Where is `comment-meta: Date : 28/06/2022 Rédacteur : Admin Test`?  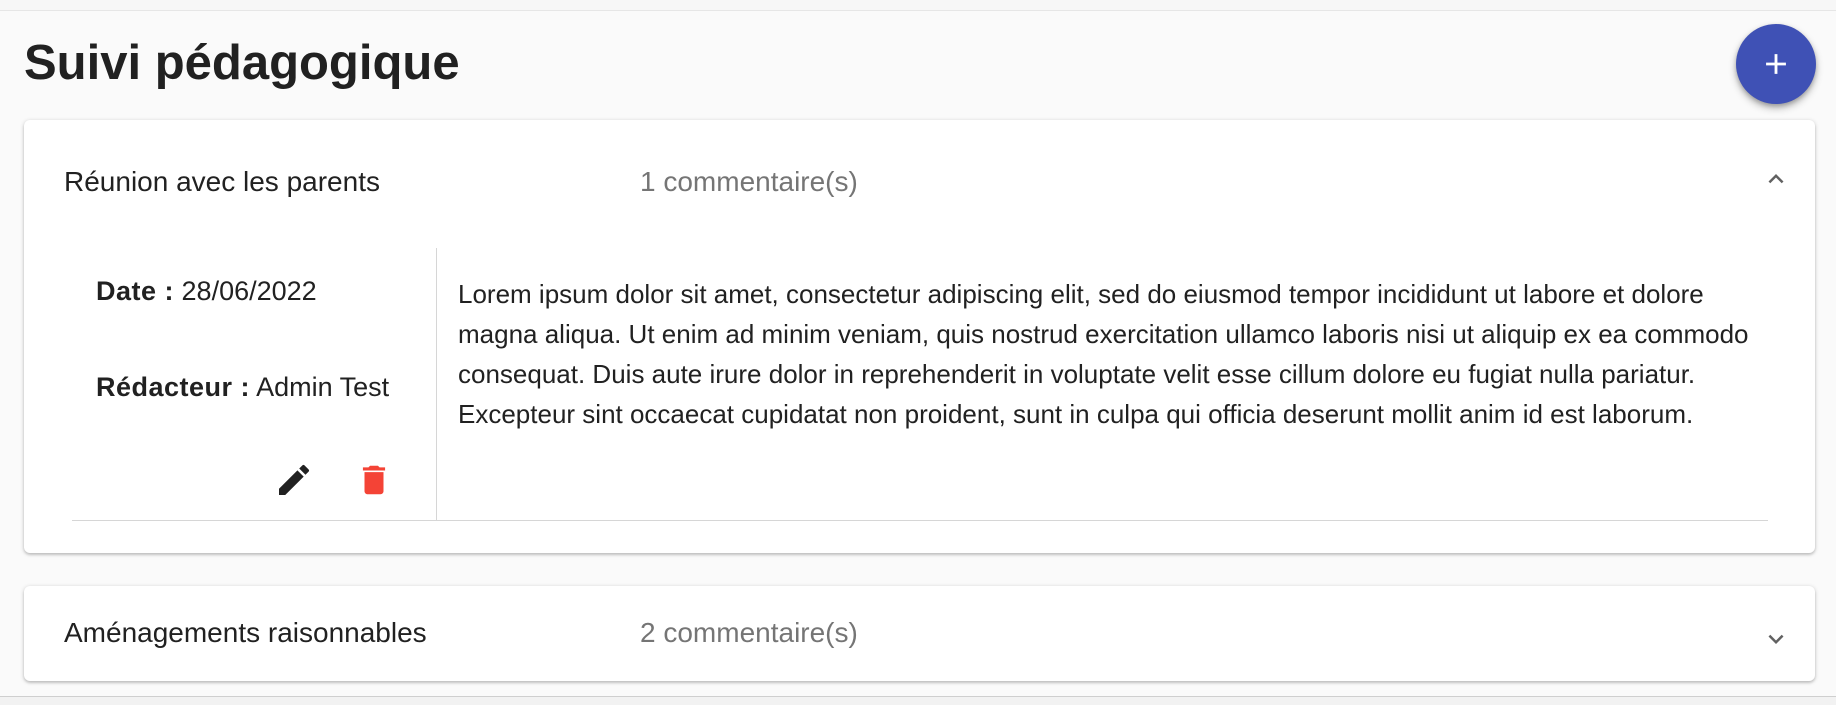 comment-meta: Date : 28/06/2022 Rédacteur : Admin Test is located at coordinates (254, 384).